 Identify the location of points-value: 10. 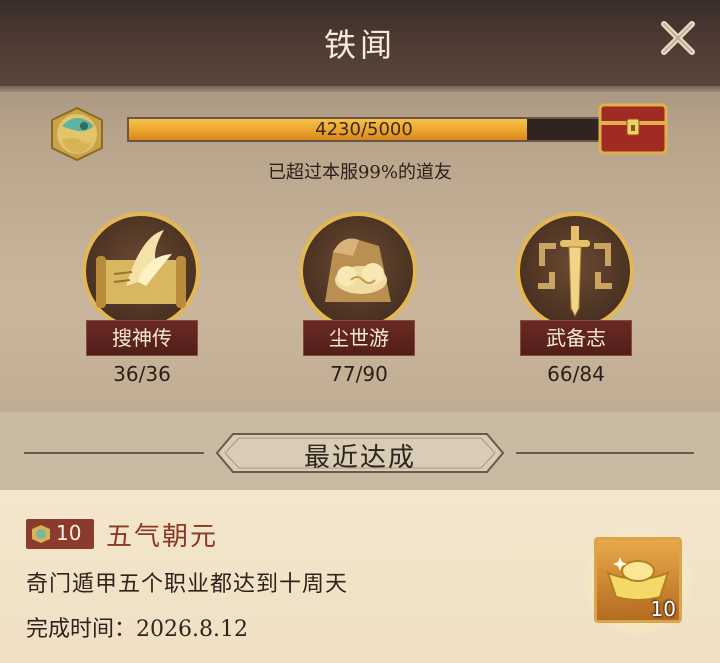
(69, 533).